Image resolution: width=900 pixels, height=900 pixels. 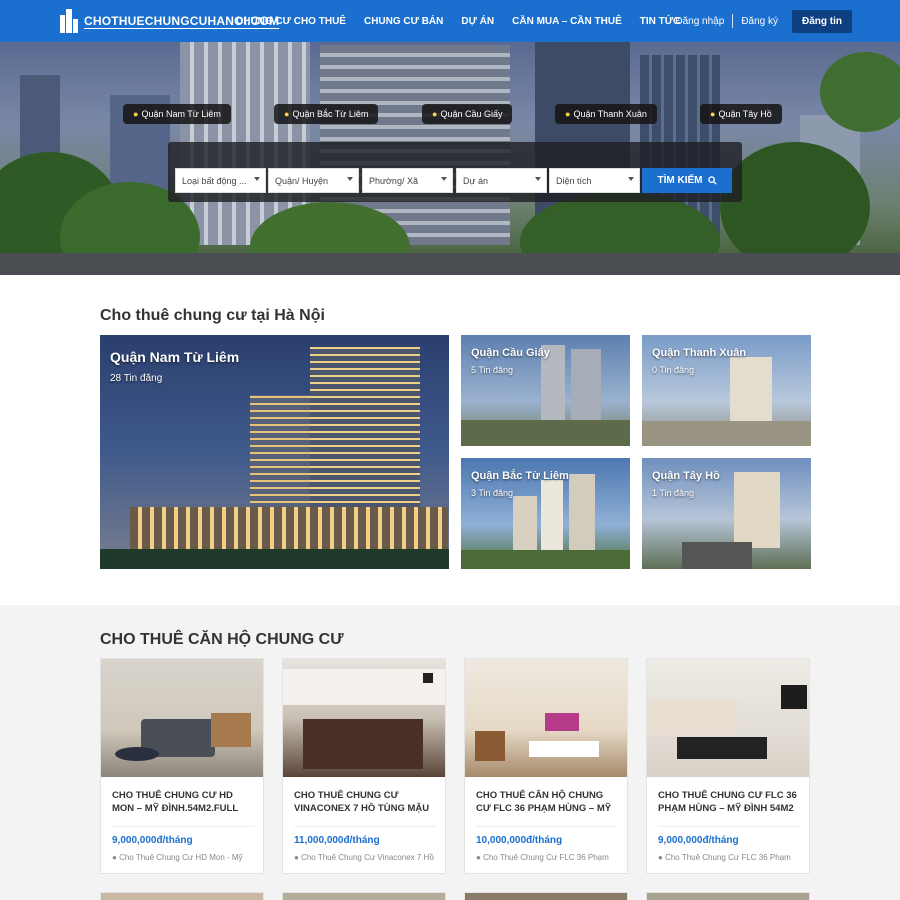 I want to click on district-pin-bac-tu-liem: ● Quận Bắc Từ Liêm, so click(x=326, y=114).